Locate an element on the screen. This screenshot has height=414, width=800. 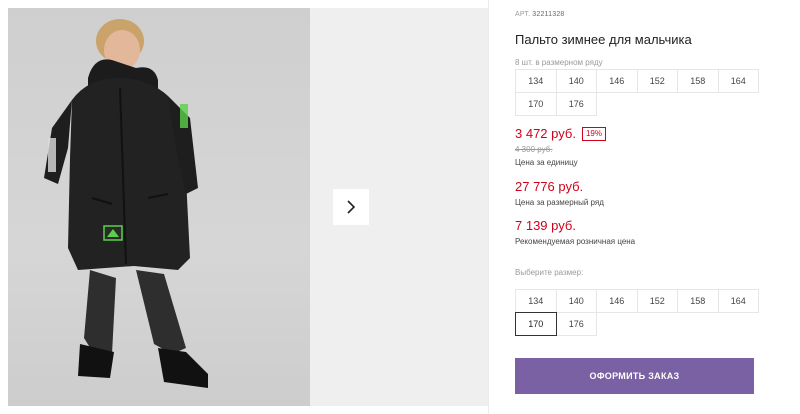
size-range-cell: 164 is located at coordinates (738, 81).